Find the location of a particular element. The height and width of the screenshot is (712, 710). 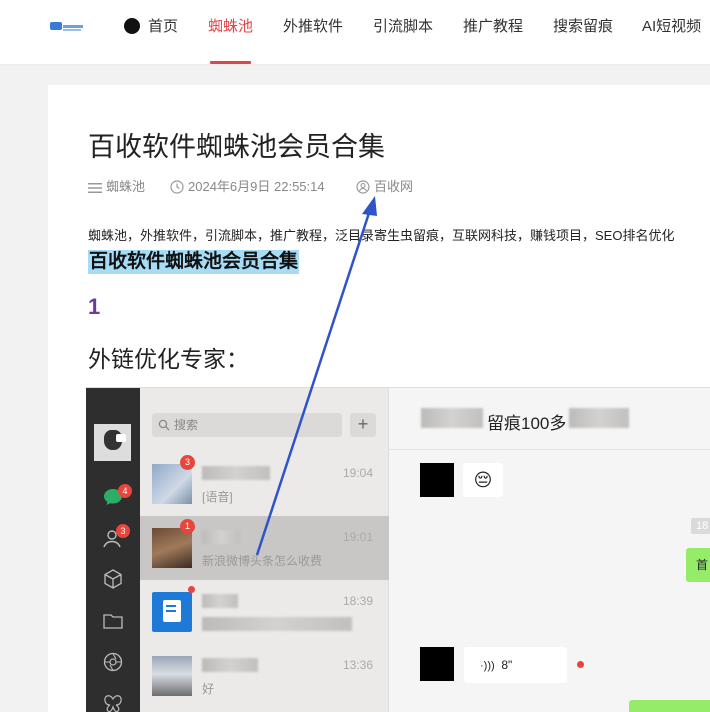

conversation-item: 18:39 is located at coordinates (264, 612).